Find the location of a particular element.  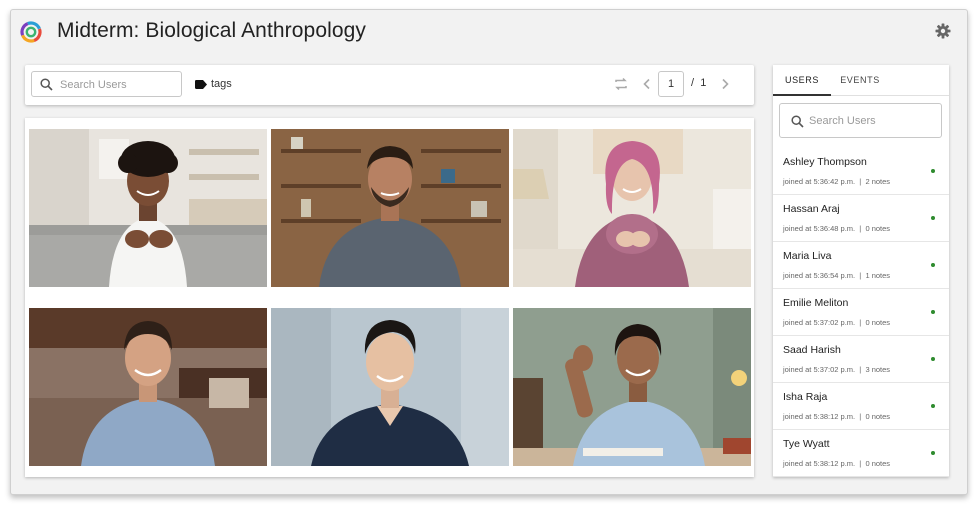

page-title: Midterm: Biological Anthropology is located at coordinates (212, 30).